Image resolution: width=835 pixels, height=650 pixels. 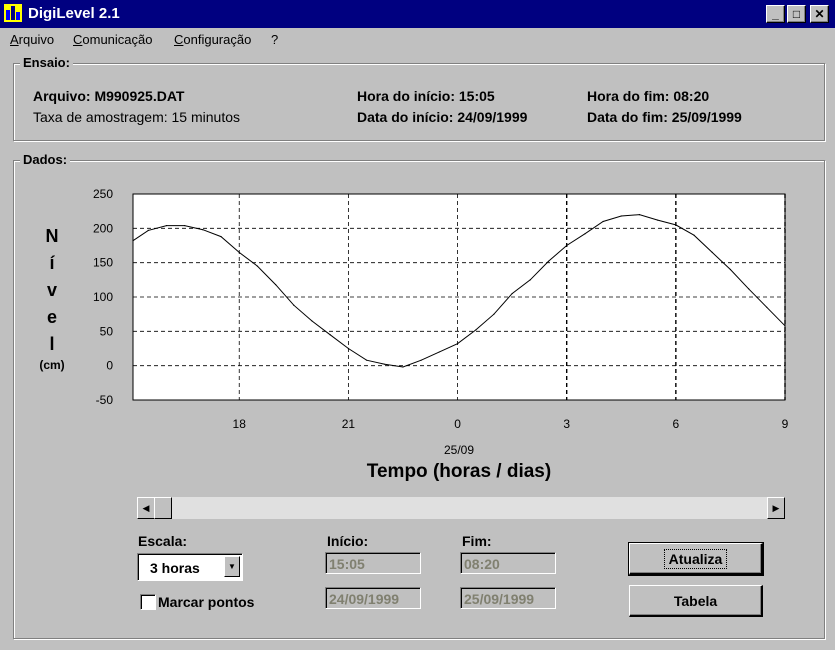 I want to click on fim-time-field: 08:20, so click(x=508, y=563).